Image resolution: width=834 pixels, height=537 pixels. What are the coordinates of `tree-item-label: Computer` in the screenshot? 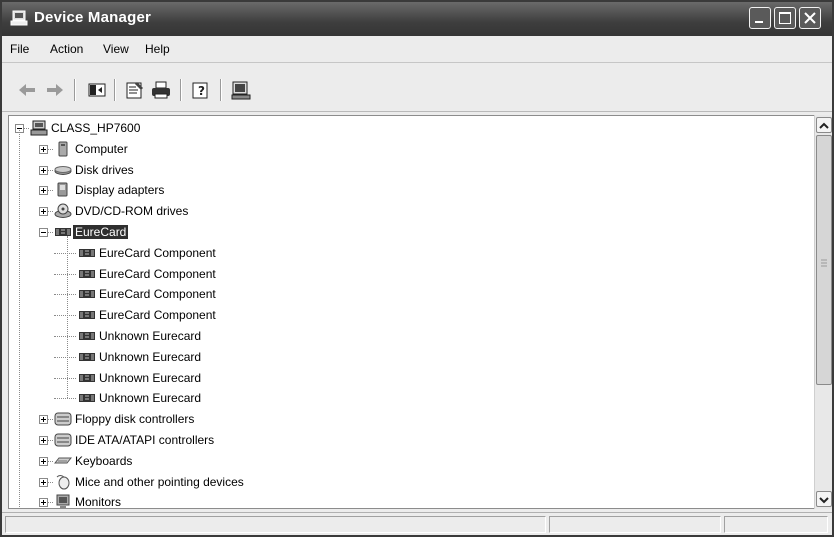 It's located at (101, 148).